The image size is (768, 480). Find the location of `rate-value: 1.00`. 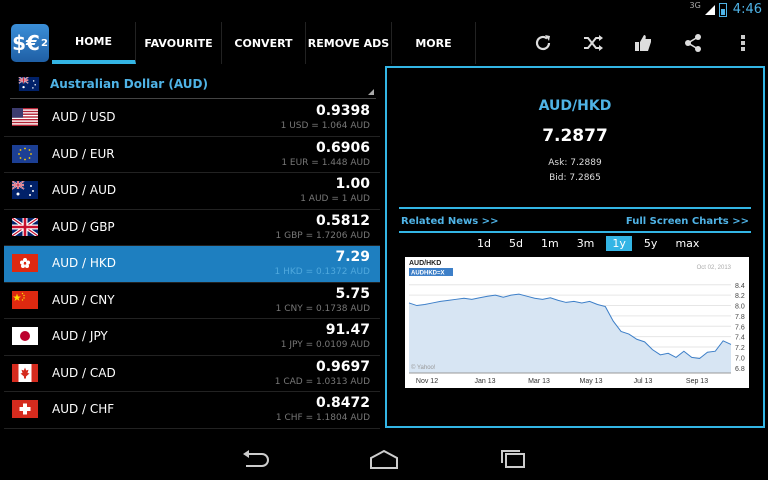

rate-value: 1.00 is located at coordinates (352, 184).